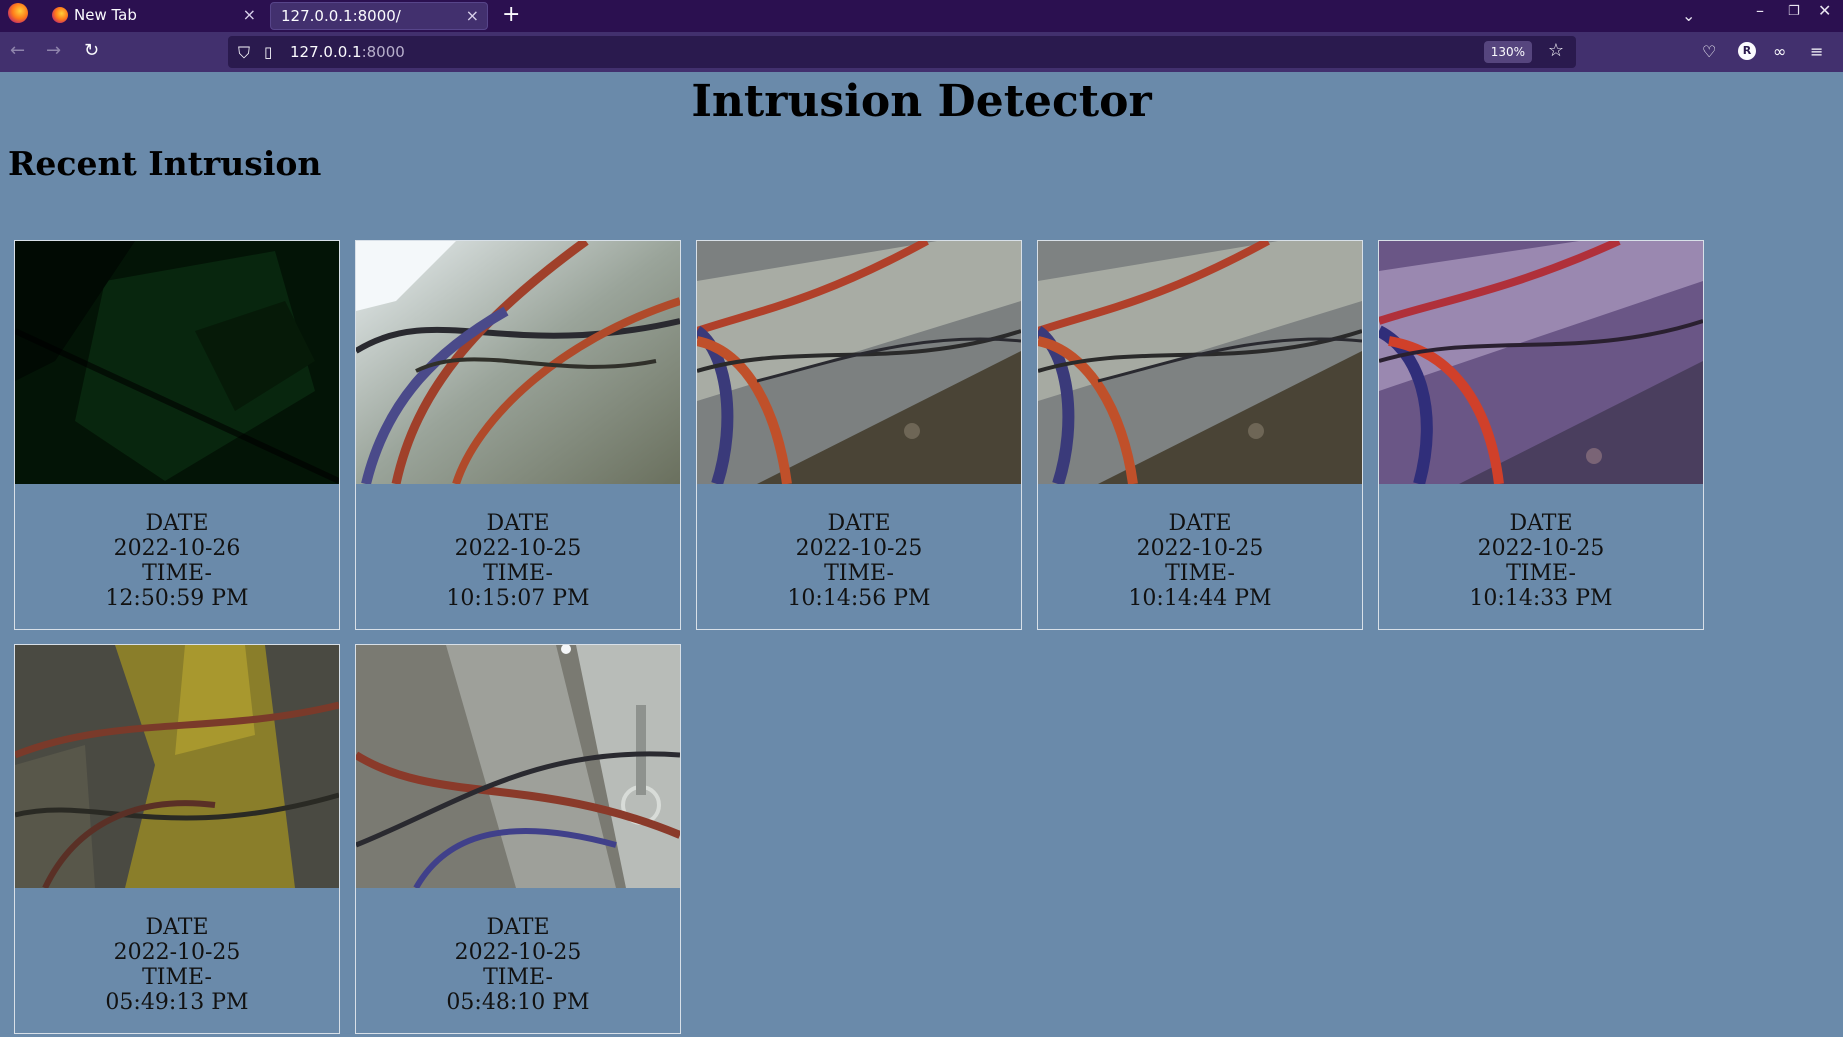 The height and width of the screenshot is (1037, 1843). What do you see at coordinates (1824, 11) in the screenshot?
I see `window-close-icon: ✕` at bounding box center [1824, 11].